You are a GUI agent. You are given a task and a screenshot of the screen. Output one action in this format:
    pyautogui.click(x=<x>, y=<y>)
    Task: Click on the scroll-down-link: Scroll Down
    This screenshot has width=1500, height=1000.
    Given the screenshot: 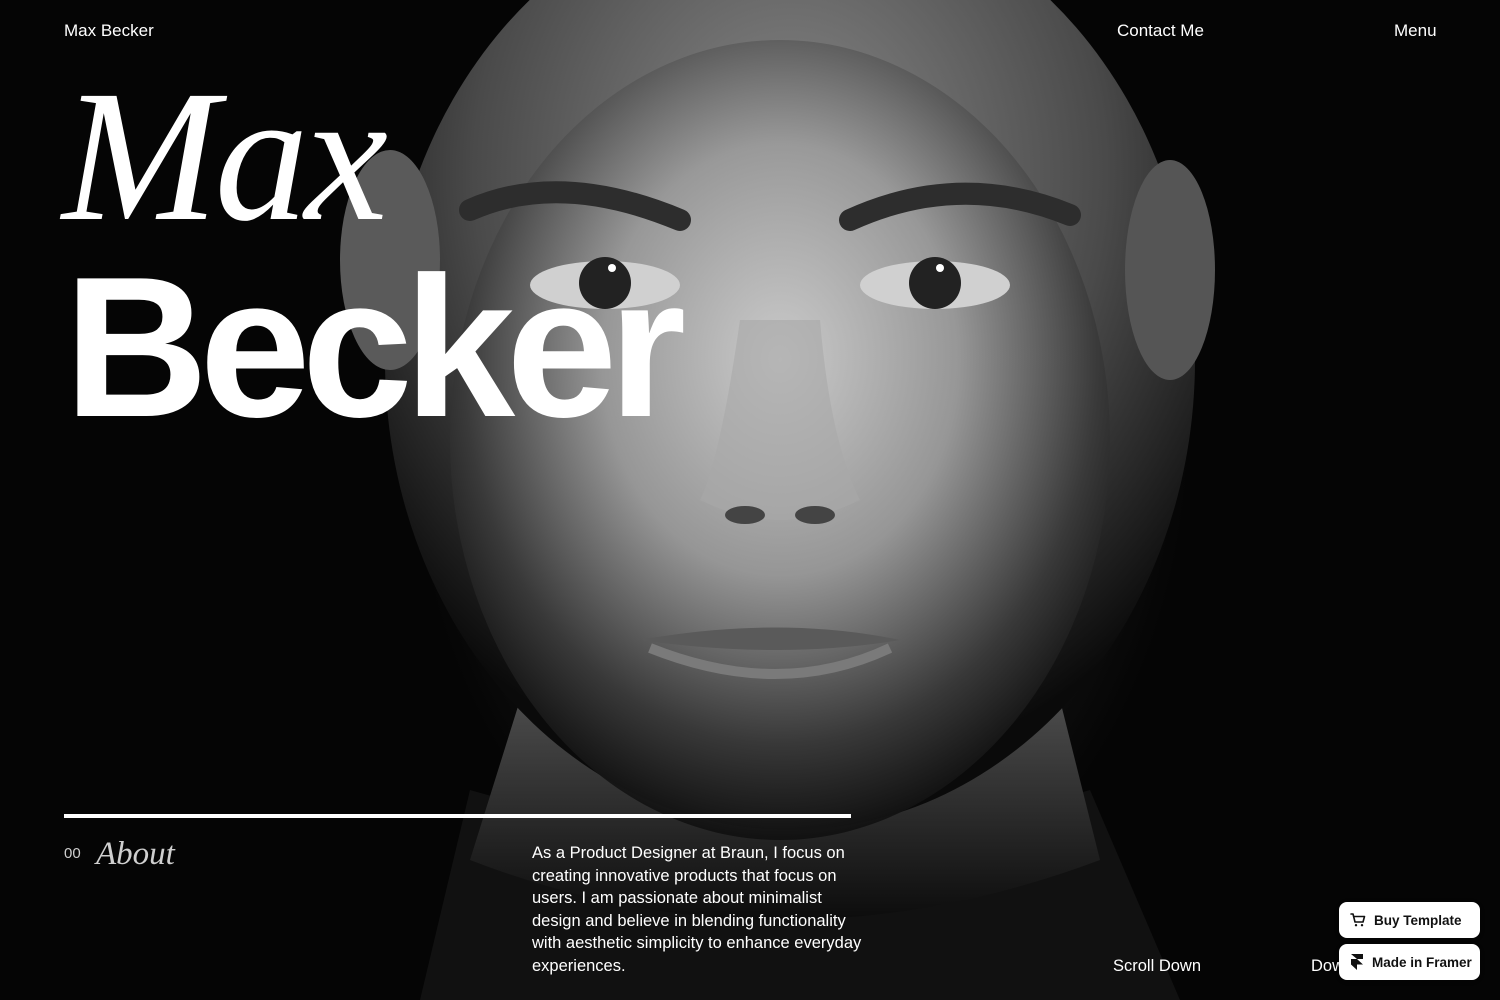 What is the action you would take?
    pyautogui.click(x=1157, y=966)
    